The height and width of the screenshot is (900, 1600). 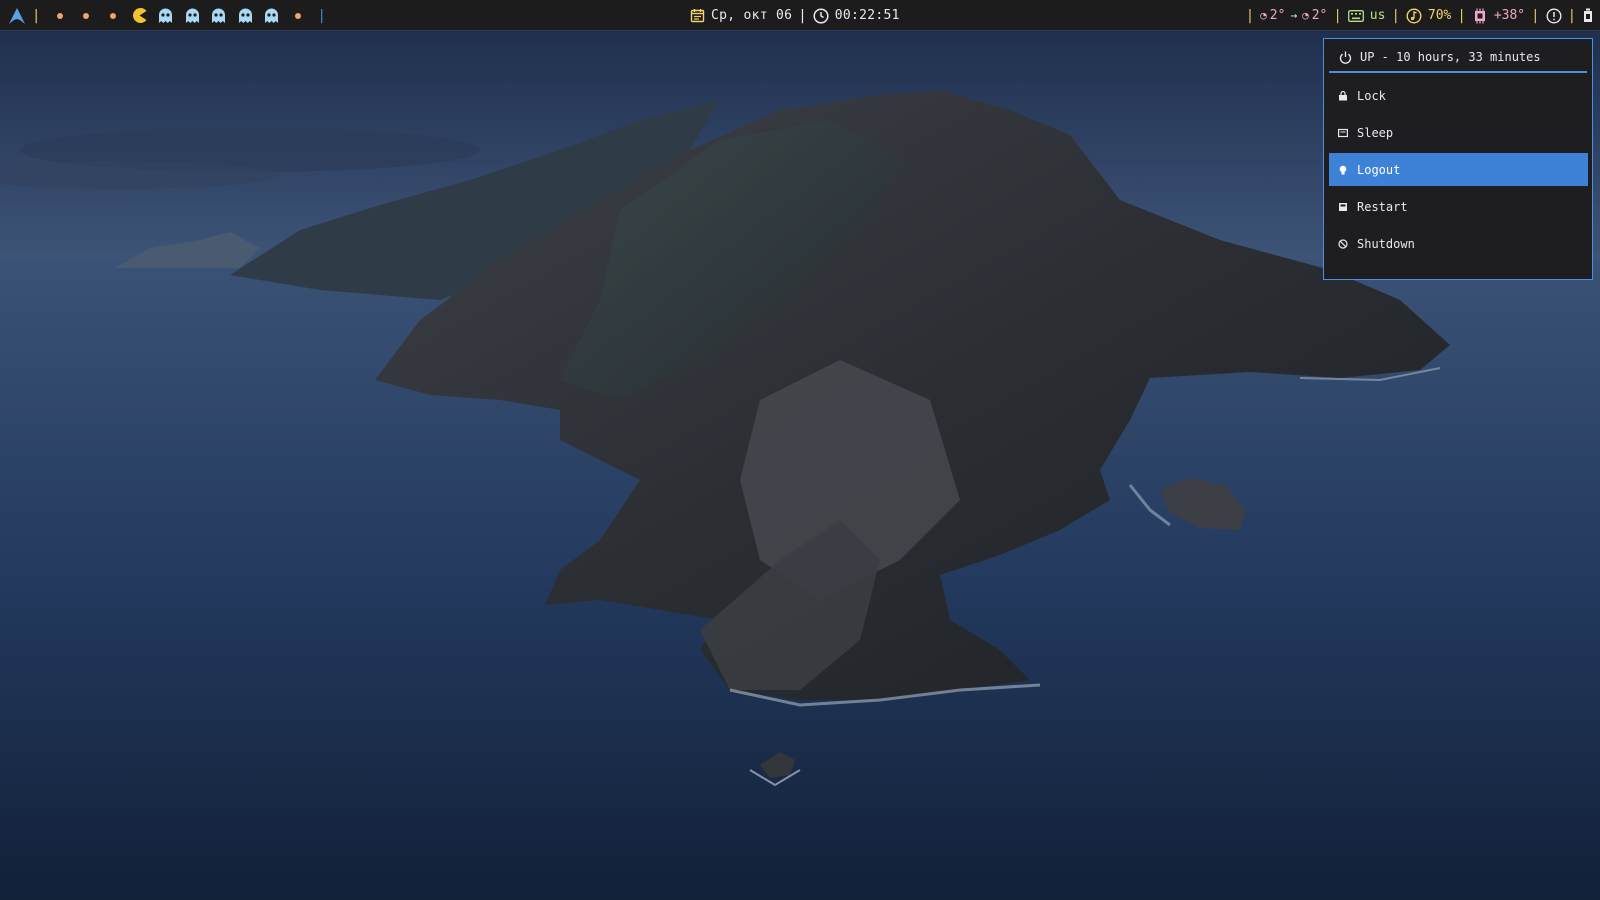 I want to click on weather-to-text: 2°, so click(x=1319, y=15).